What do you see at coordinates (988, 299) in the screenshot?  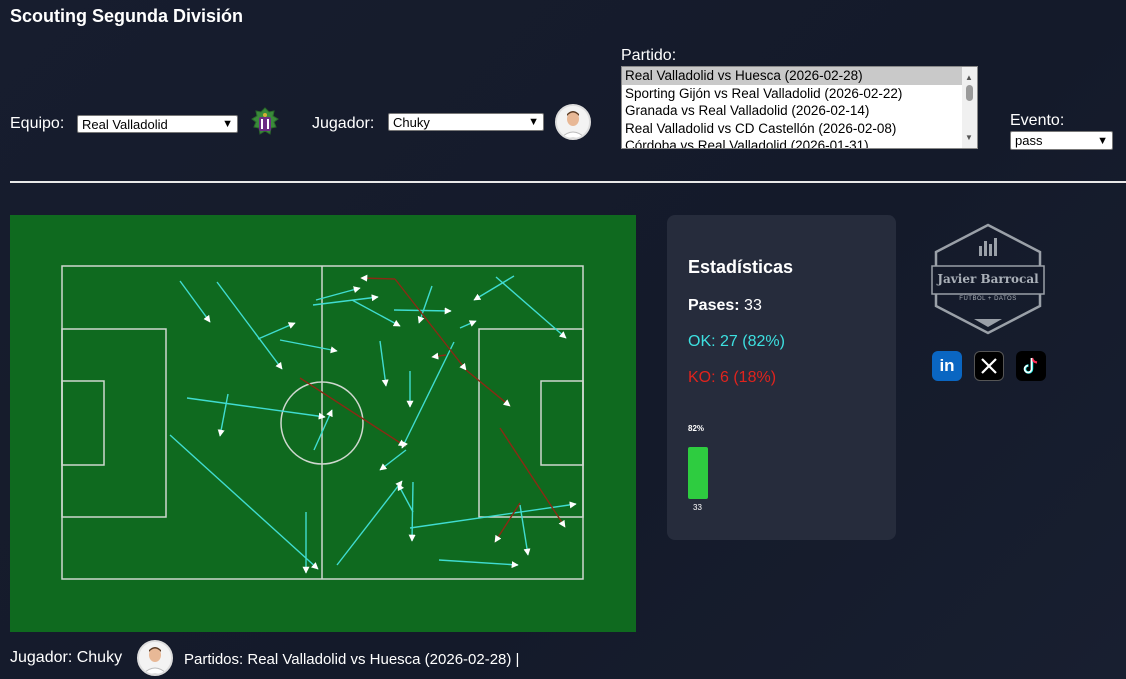 I see `brand-tagline: FÚTBOL + DATOS` at bounding box center [988, 299].